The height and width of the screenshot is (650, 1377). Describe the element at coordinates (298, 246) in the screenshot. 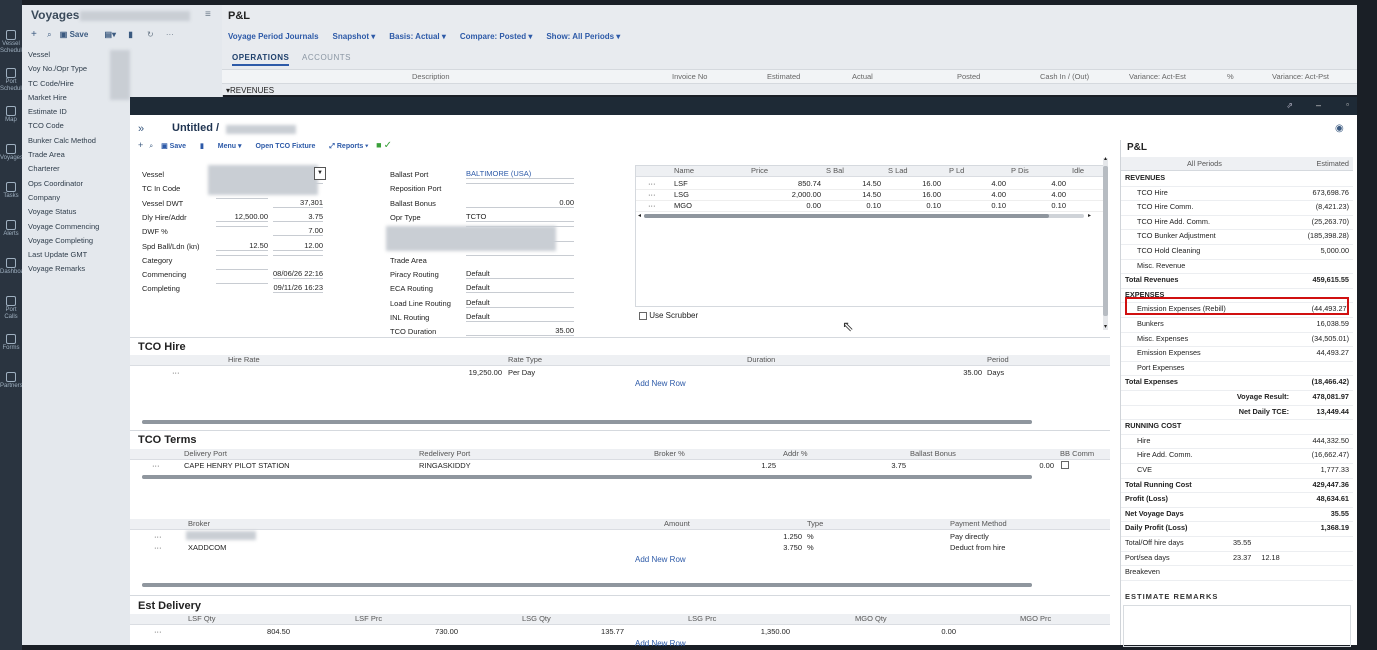

I see `field-value-2: 12.00` at that location.